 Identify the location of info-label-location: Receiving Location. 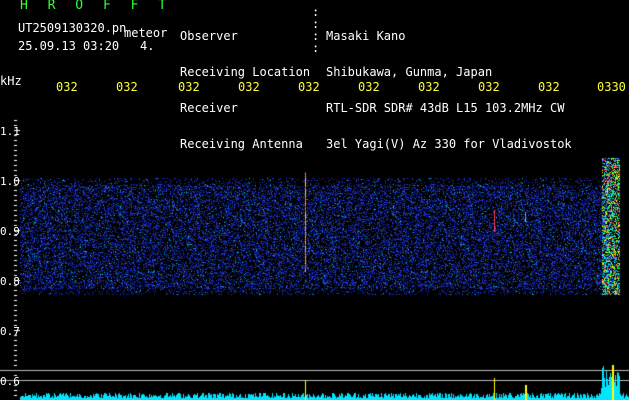
(245, 72).